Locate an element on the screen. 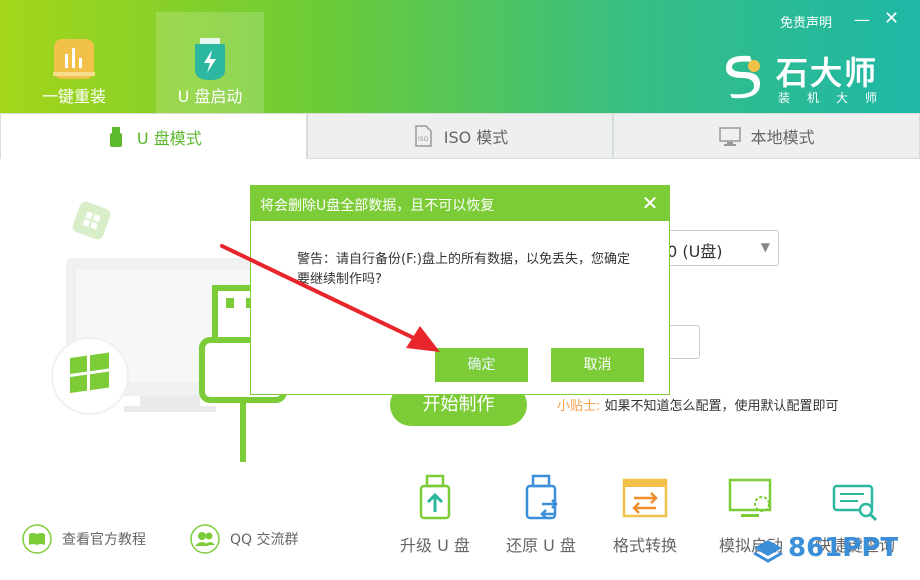 The image size is (920, 580). qq-group-link: QQ 交流群 is located at coordinates (244, 539).